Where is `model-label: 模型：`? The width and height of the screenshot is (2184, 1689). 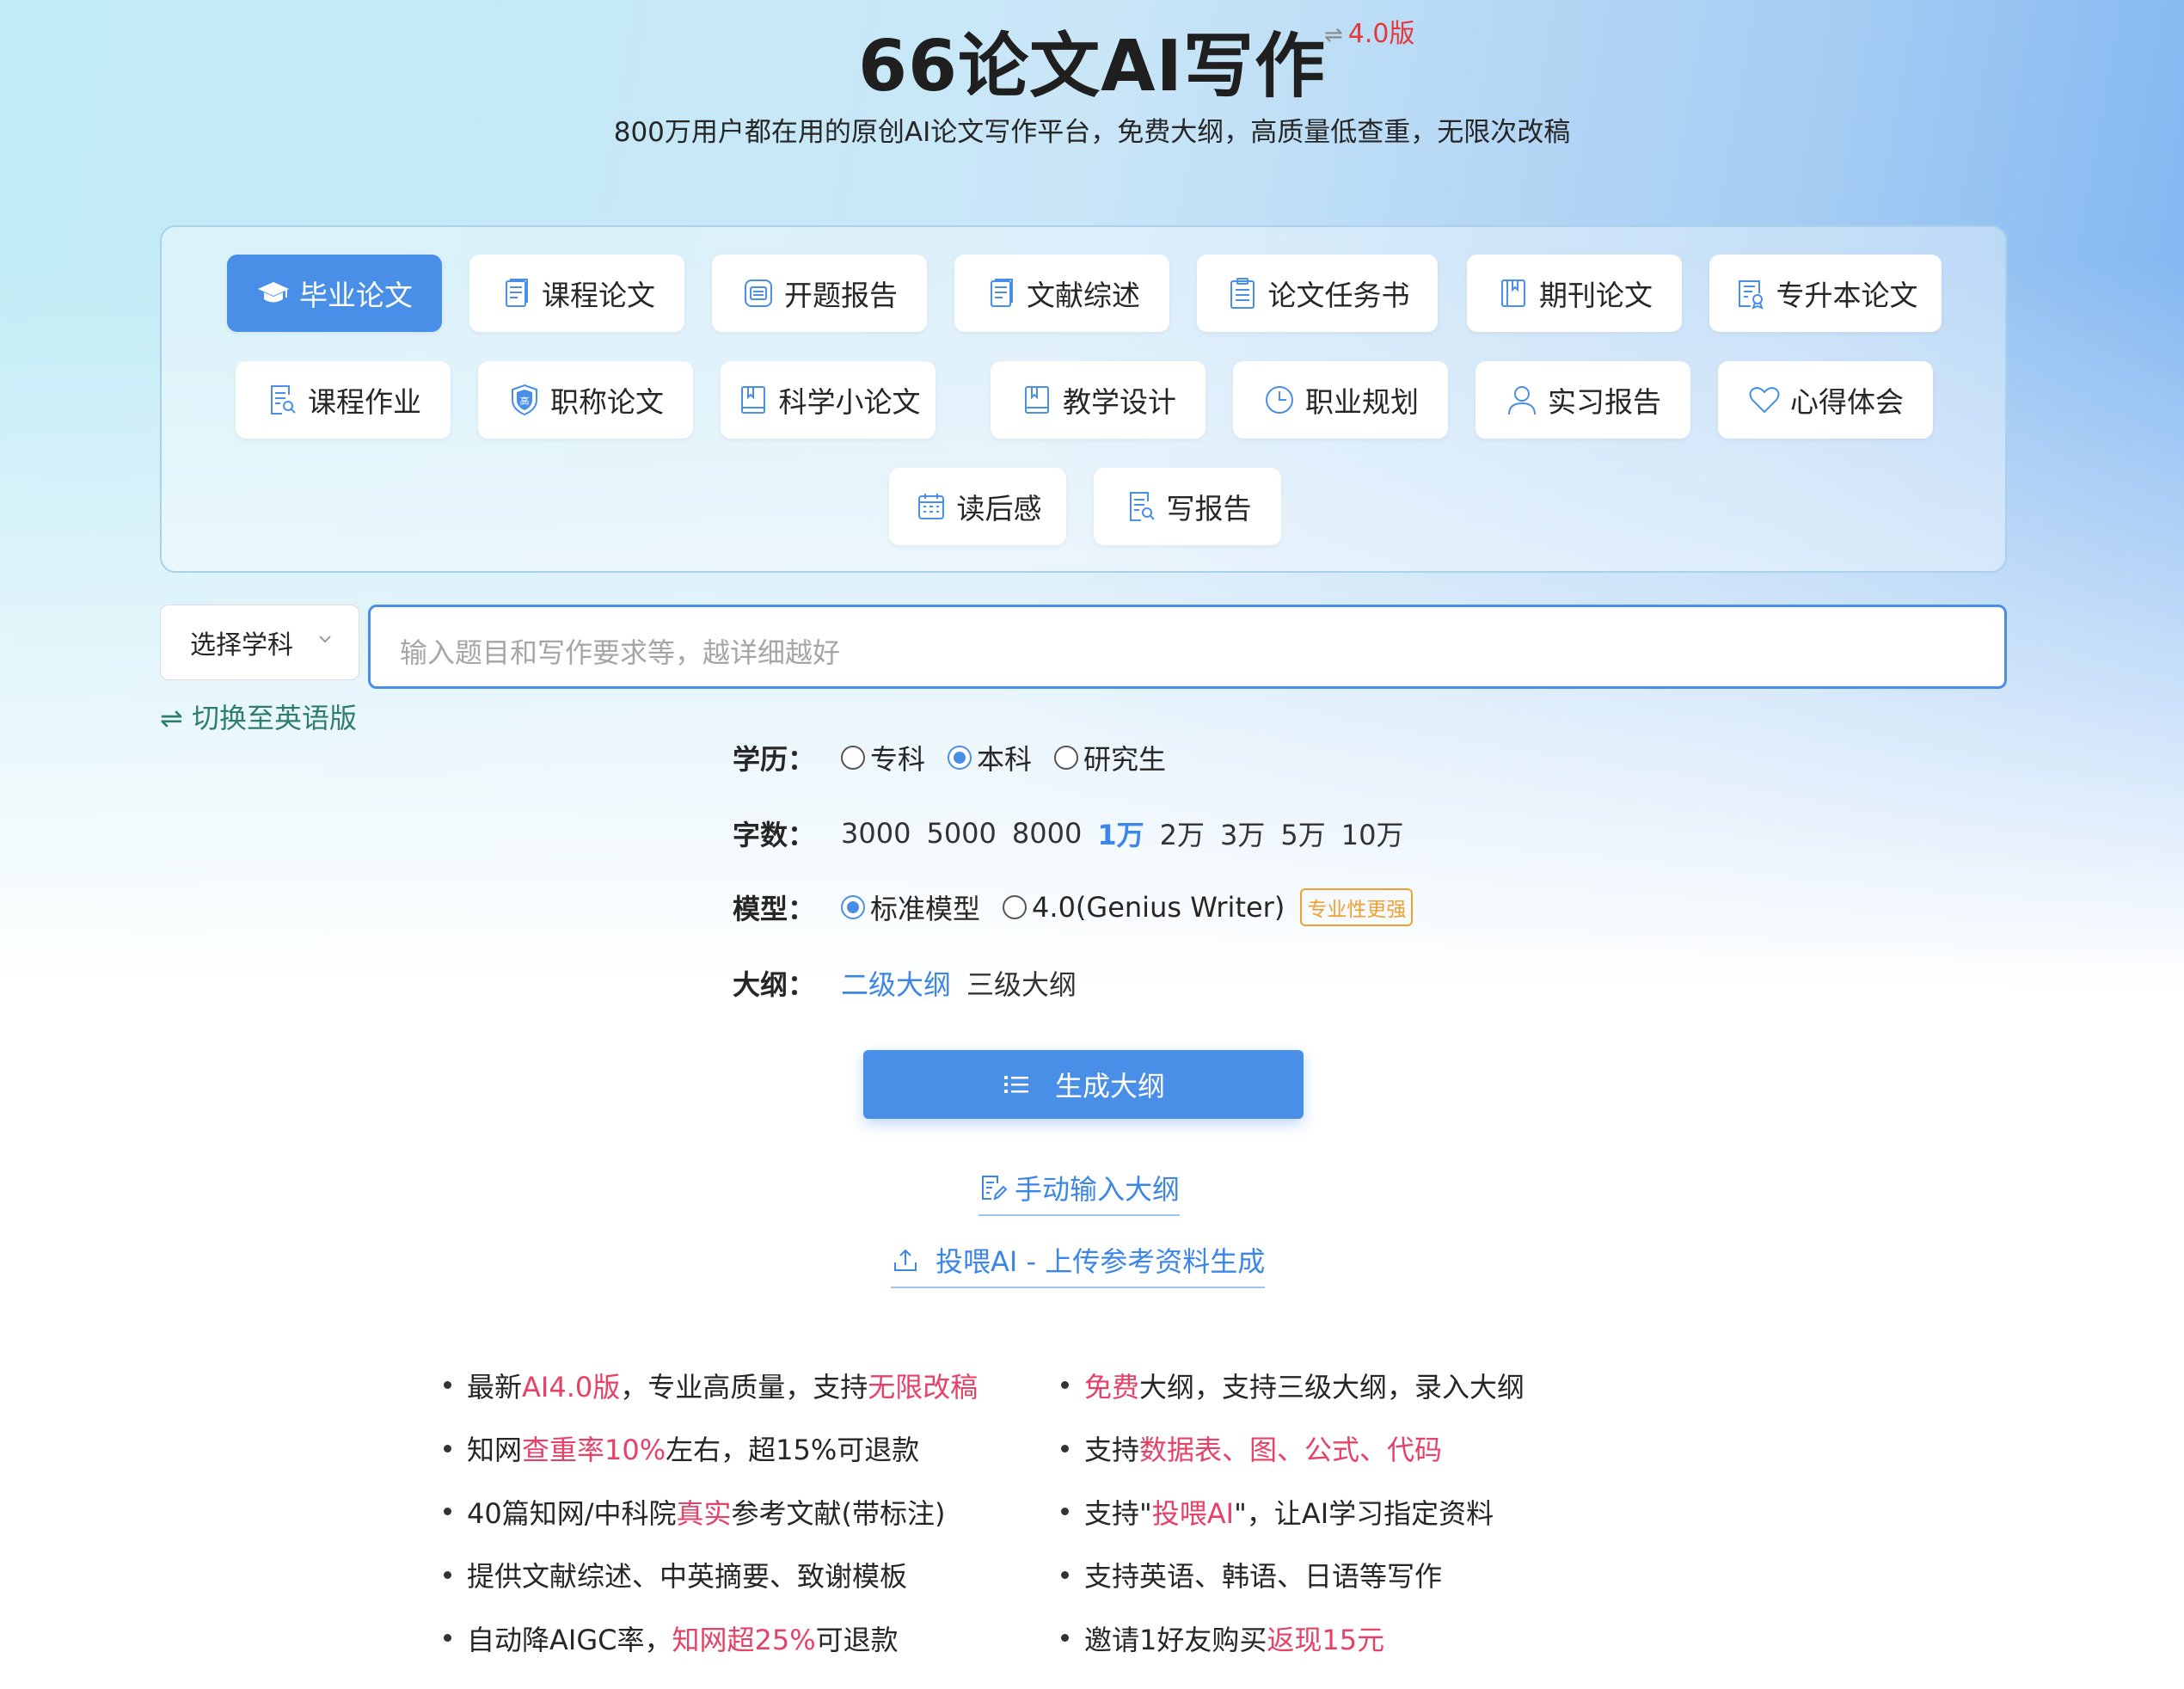 model-label: 模型： is located at coordinates (774, 909).